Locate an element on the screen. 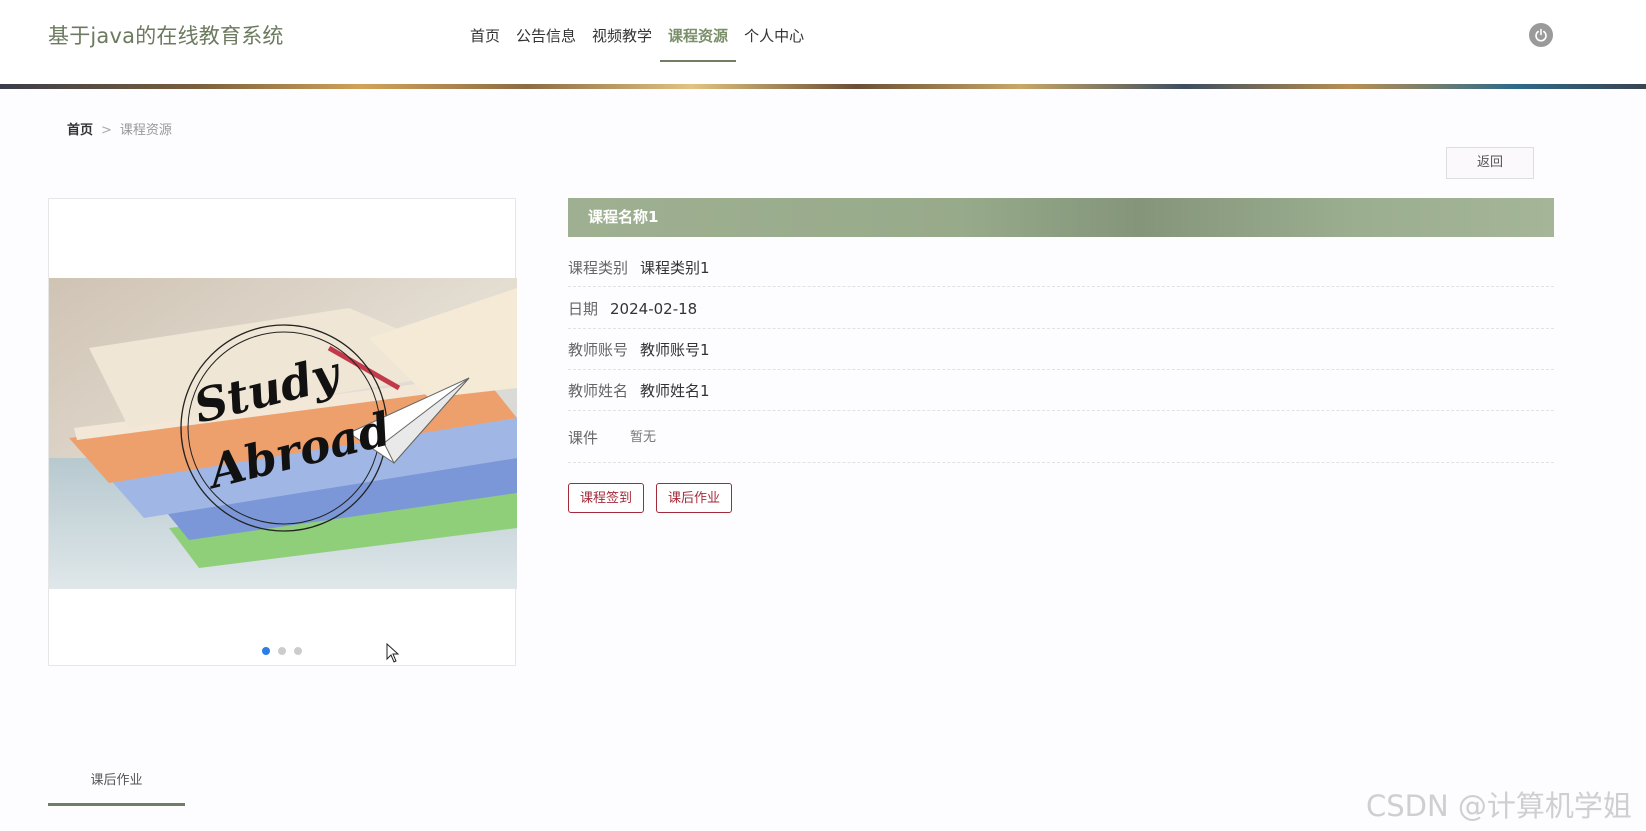 The image size is (1646, 831). breadcrumb: 首页 > 课程资源 is located at coordinates (119, 128).